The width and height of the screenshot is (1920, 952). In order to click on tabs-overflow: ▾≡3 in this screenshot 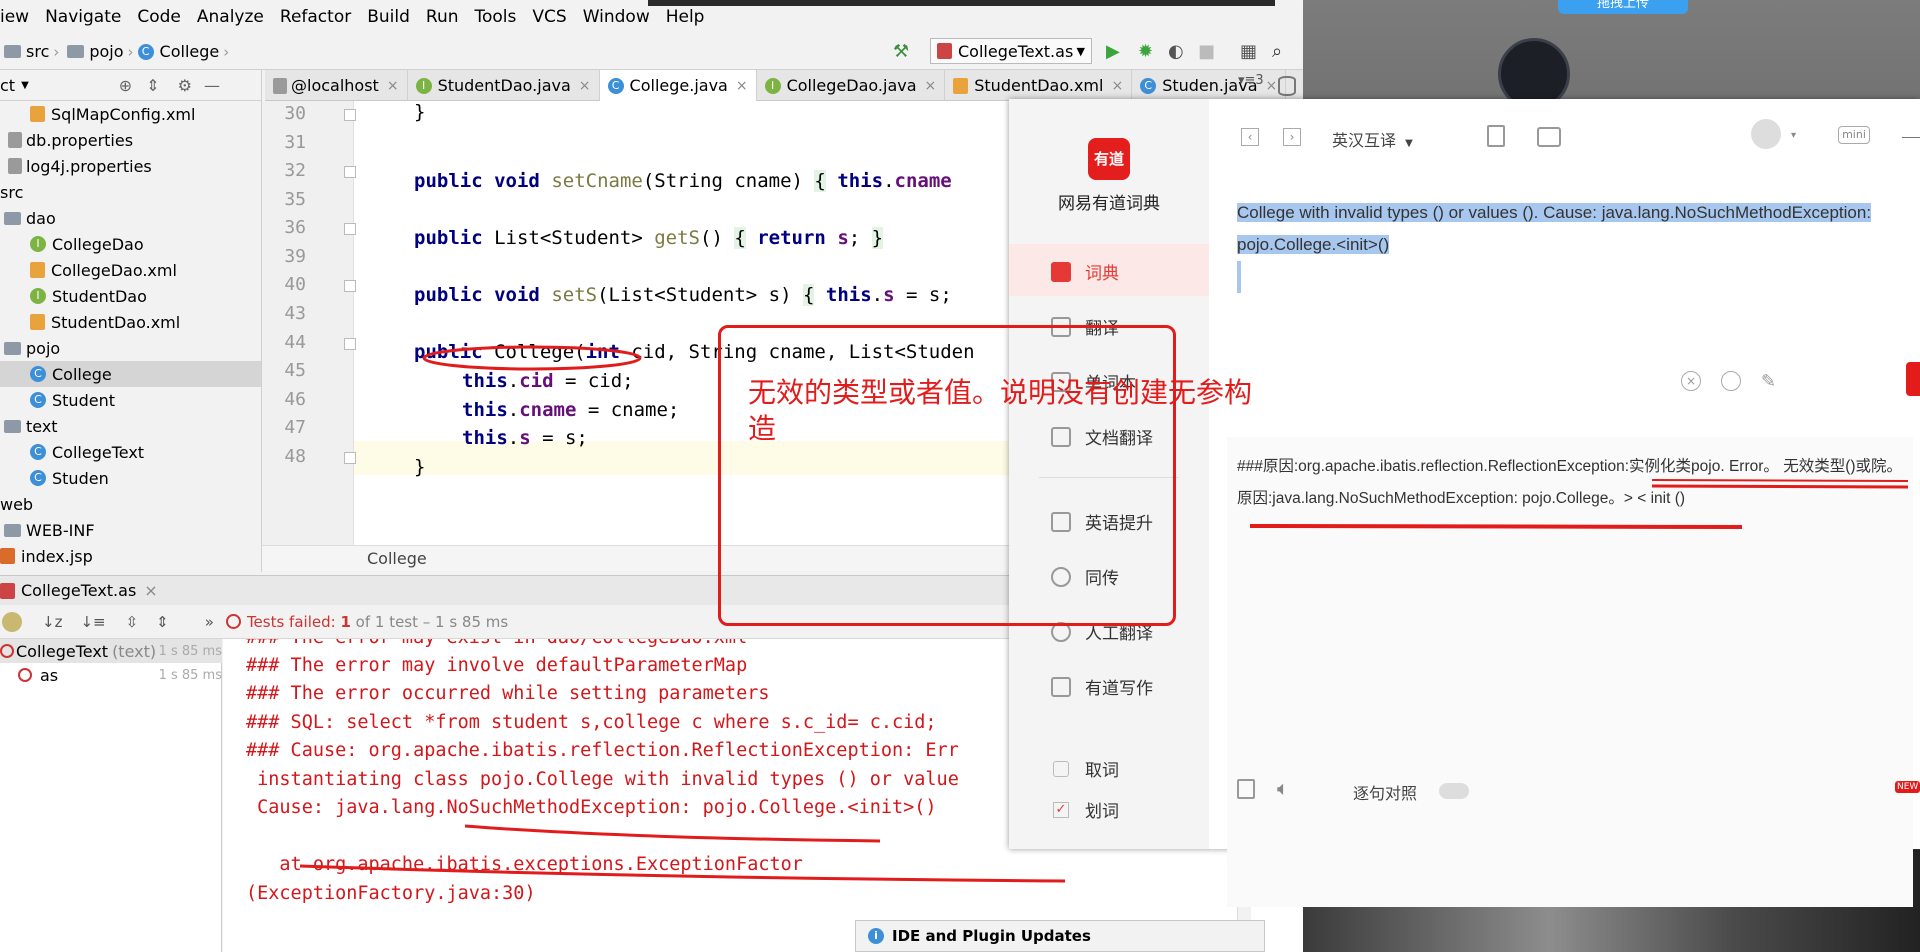, I will do `click(1251, 80)`.